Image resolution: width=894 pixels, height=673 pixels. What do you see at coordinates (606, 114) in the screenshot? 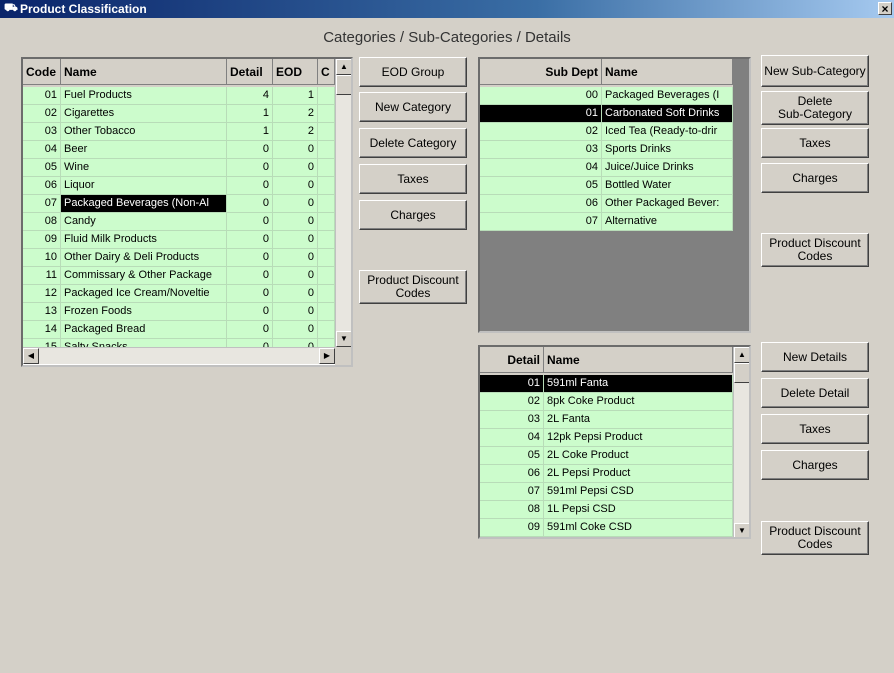
I see `table-row: 01 Carbonated Soft Drinks` at bounding box center [606, 114].